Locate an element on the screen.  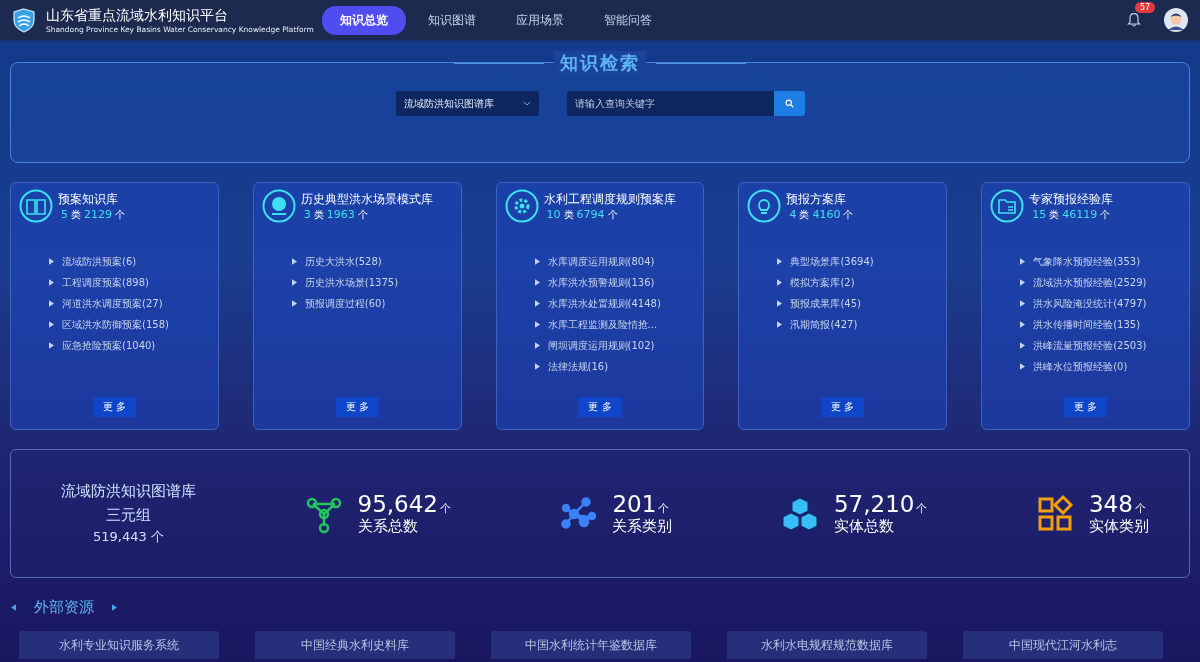
library-title: 历史典型洪水场景模式库 is located at coordinates (366, 199).